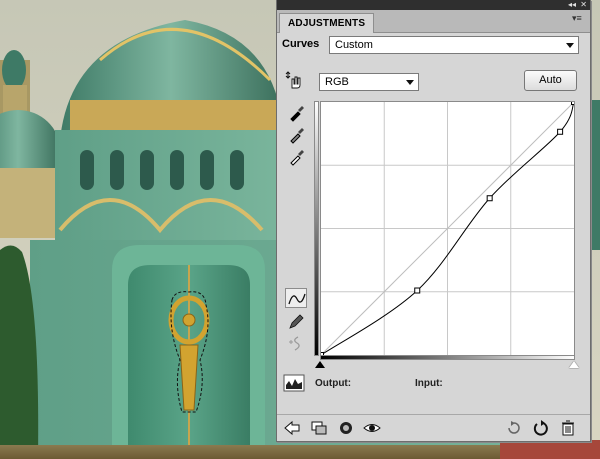 The image size is (600, 459). What do you see at coordinates (354, 45) in the screenshot?
I see `preset-dropdown-value: Custom` at bounding box center [354, 45].